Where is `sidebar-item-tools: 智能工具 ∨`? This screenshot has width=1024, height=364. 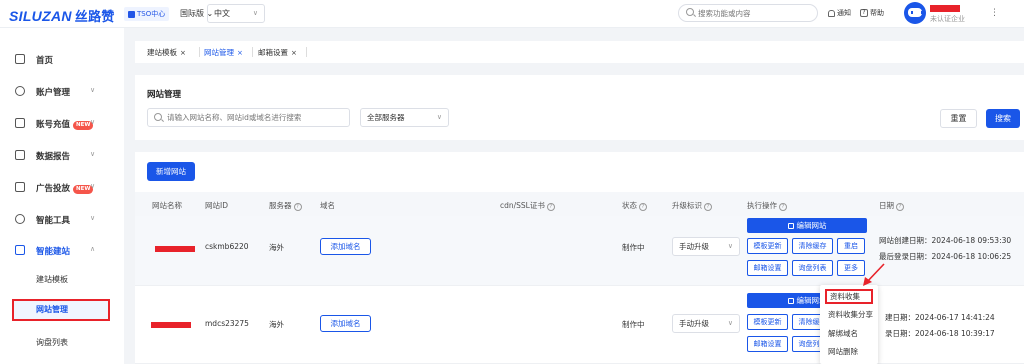 sidebar-item-tools: 智能工具 ∨ is located at coordinates (62, 219).